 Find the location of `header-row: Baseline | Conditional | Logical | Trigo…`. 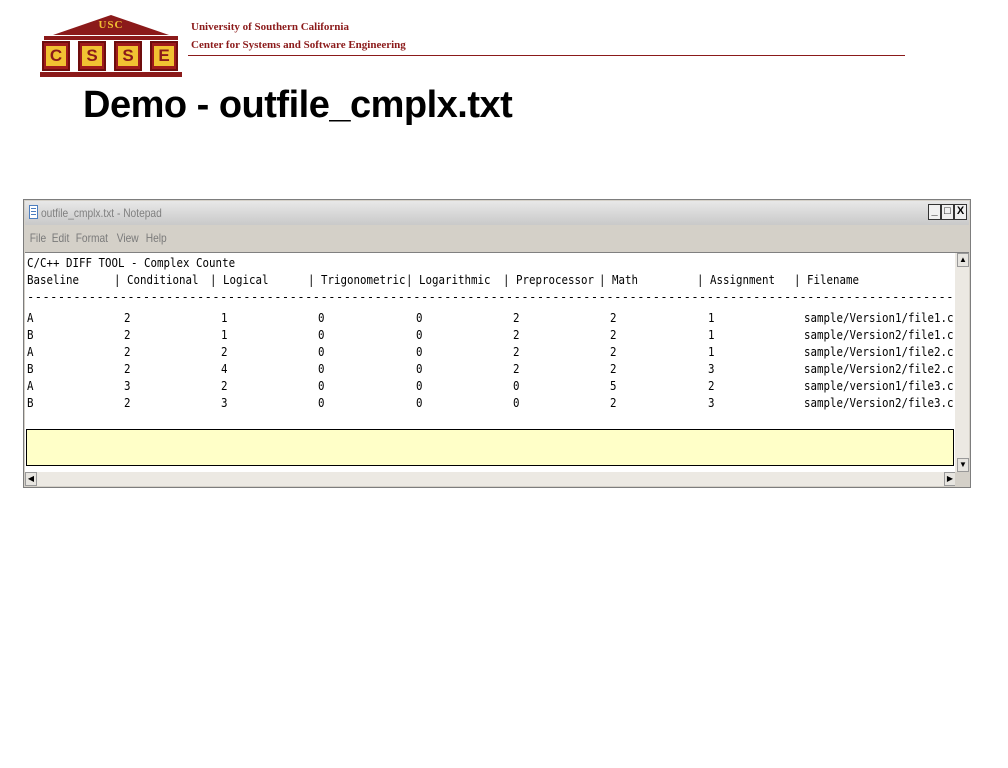

header-row: Baseline | Conditional | Logical | Trigo… is located at coordinates (491, 280).